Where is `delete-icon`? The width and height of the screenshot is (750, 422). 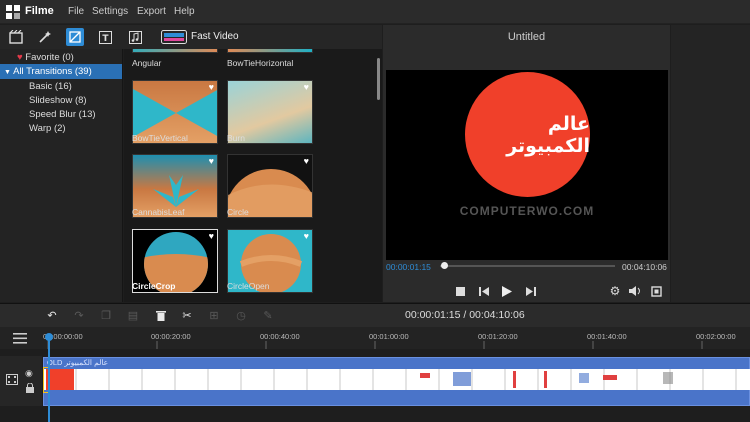 delete-icon is located at coordinates (161, 315).